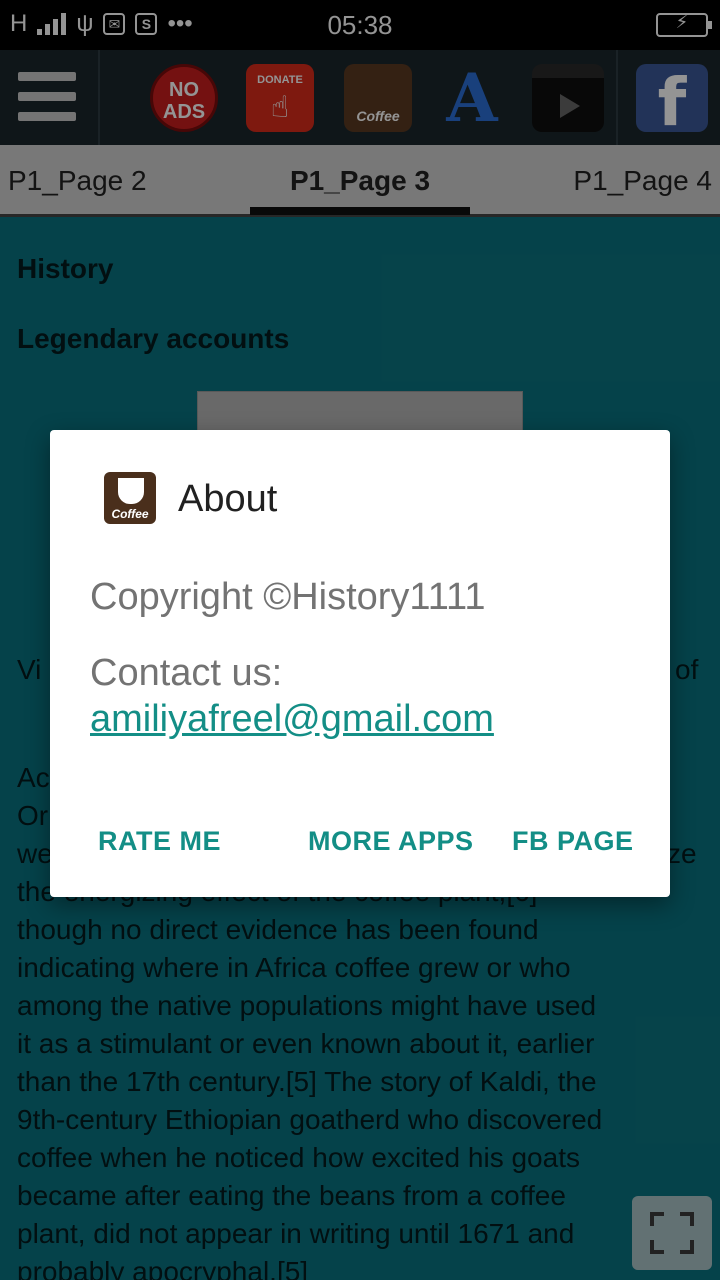  I want to click on dialog-title: About, so click(228, 499).